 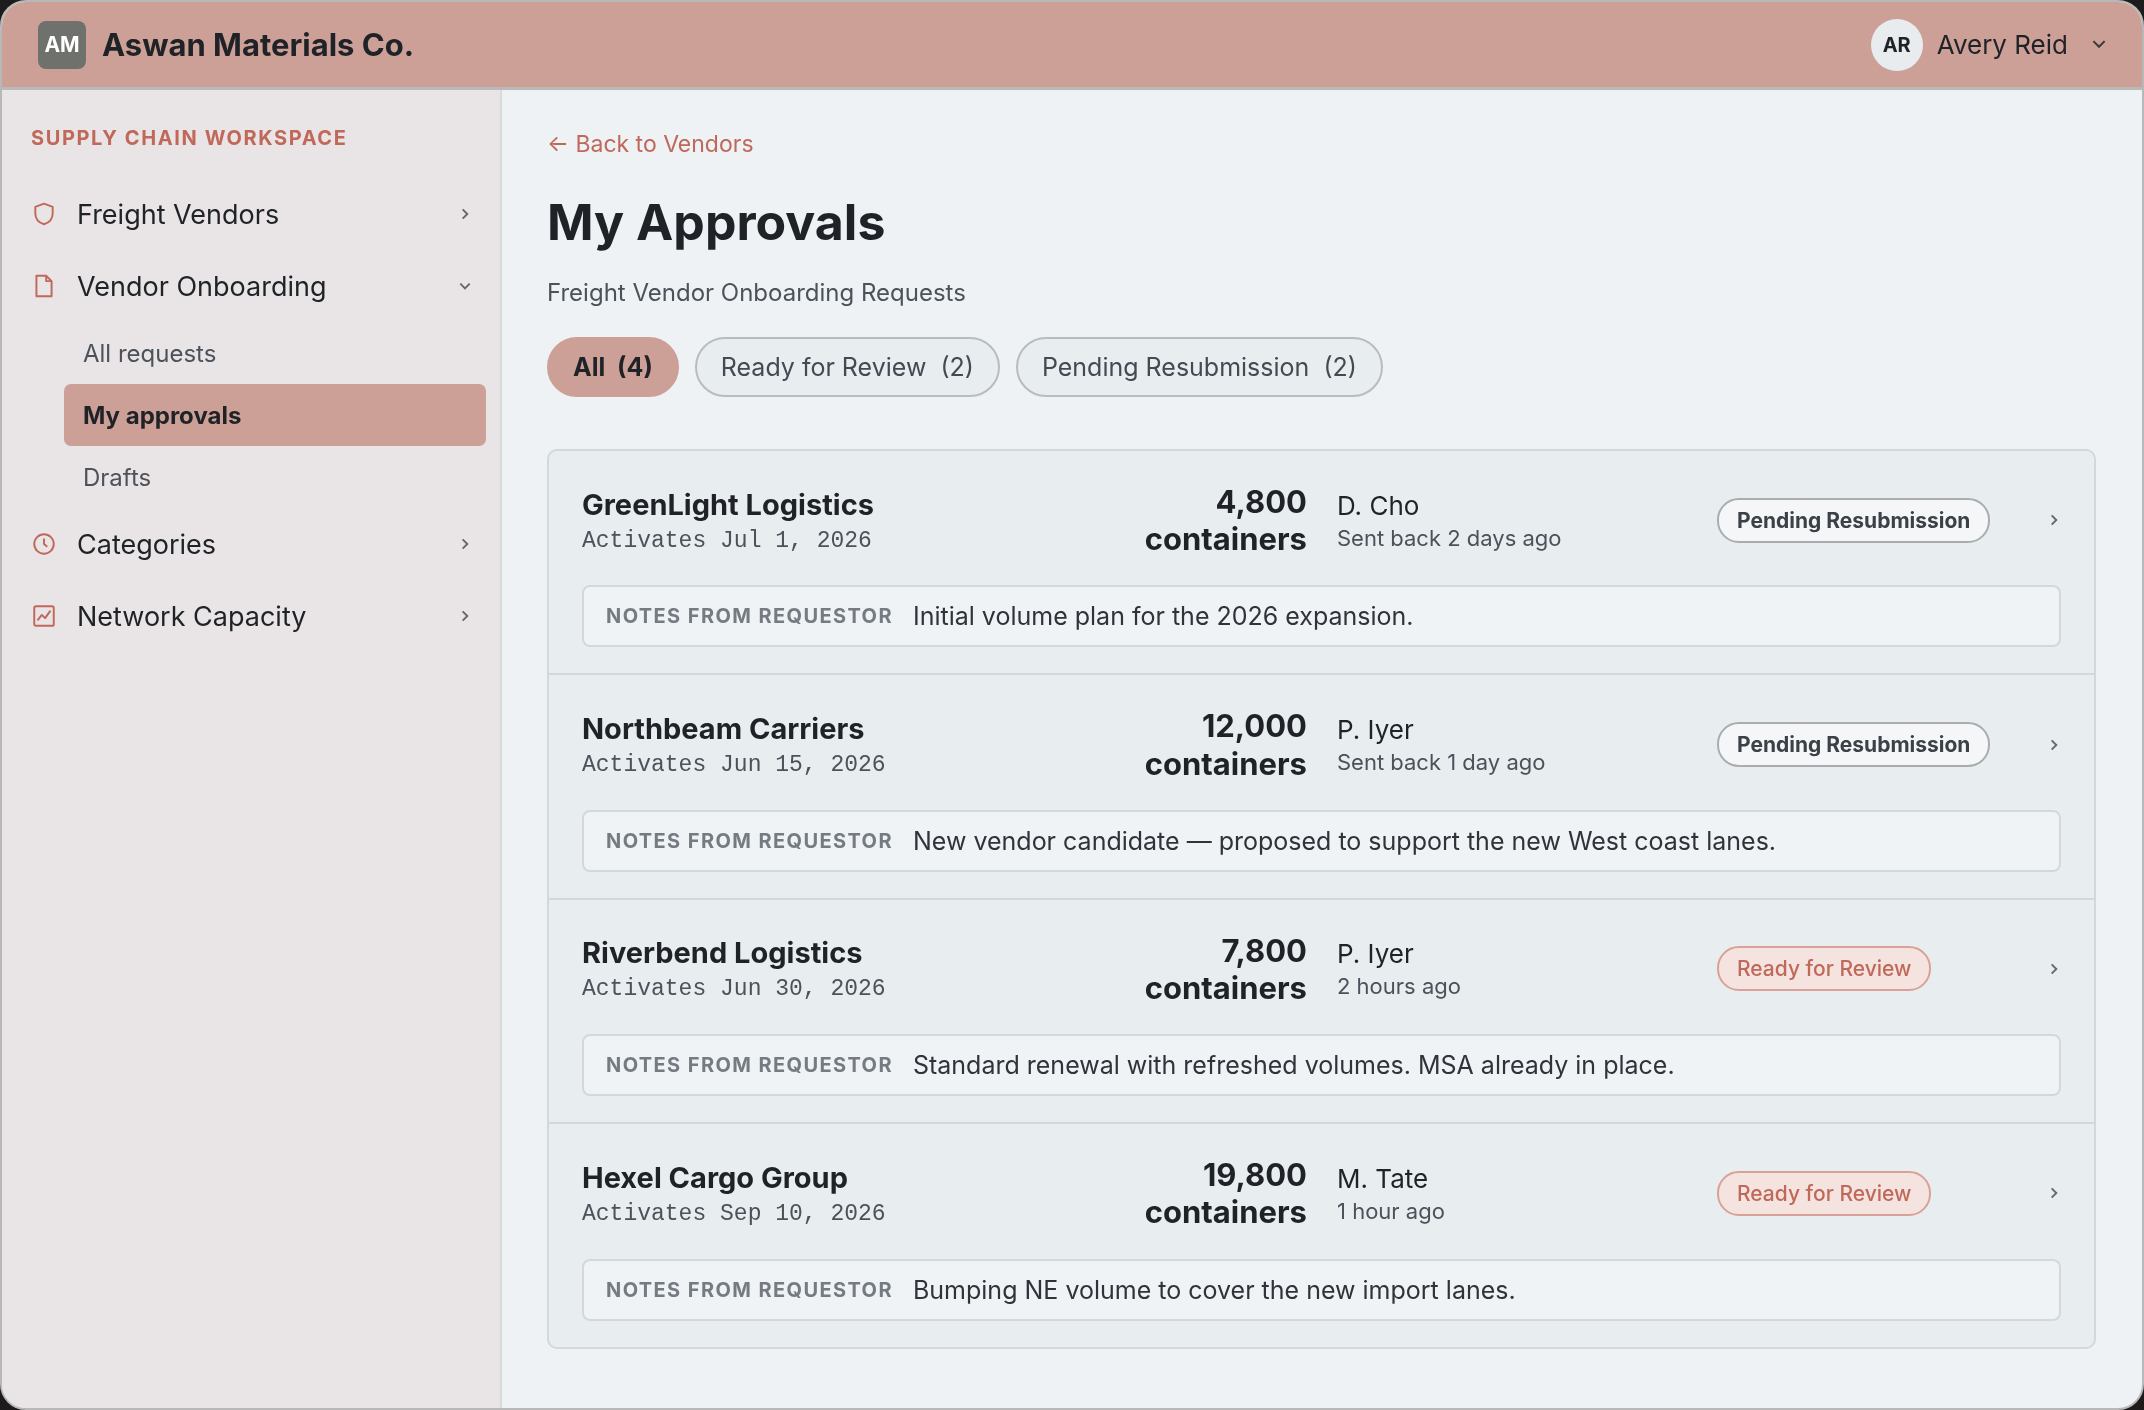 What do you see at coordinates (1383, 1178) in the screenshot?
I see `requestor-name: M. Tate` at bounding box center [1383, 1178].